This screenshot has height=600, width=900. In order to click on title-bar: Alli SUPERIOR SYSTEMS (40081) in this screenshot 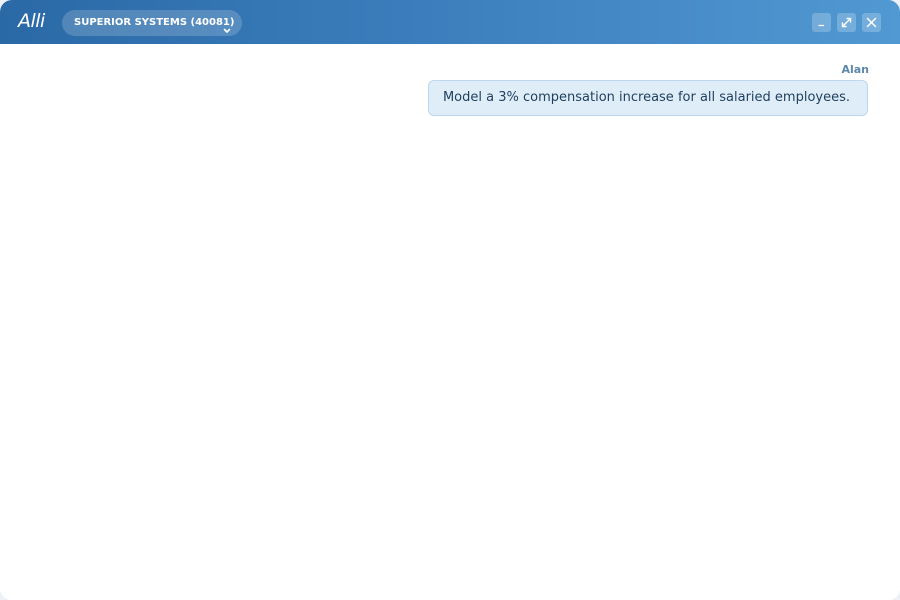, I will do `click(450, 22)`.